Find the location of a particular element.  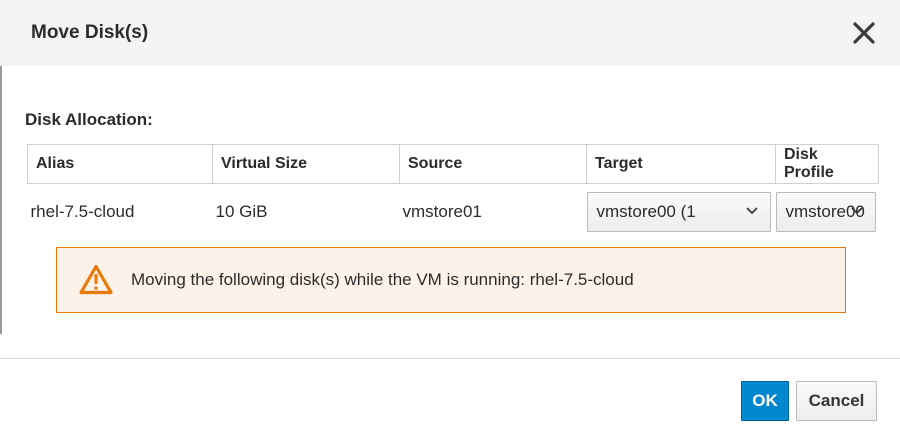

close-button is located at coordinates (864, 34).